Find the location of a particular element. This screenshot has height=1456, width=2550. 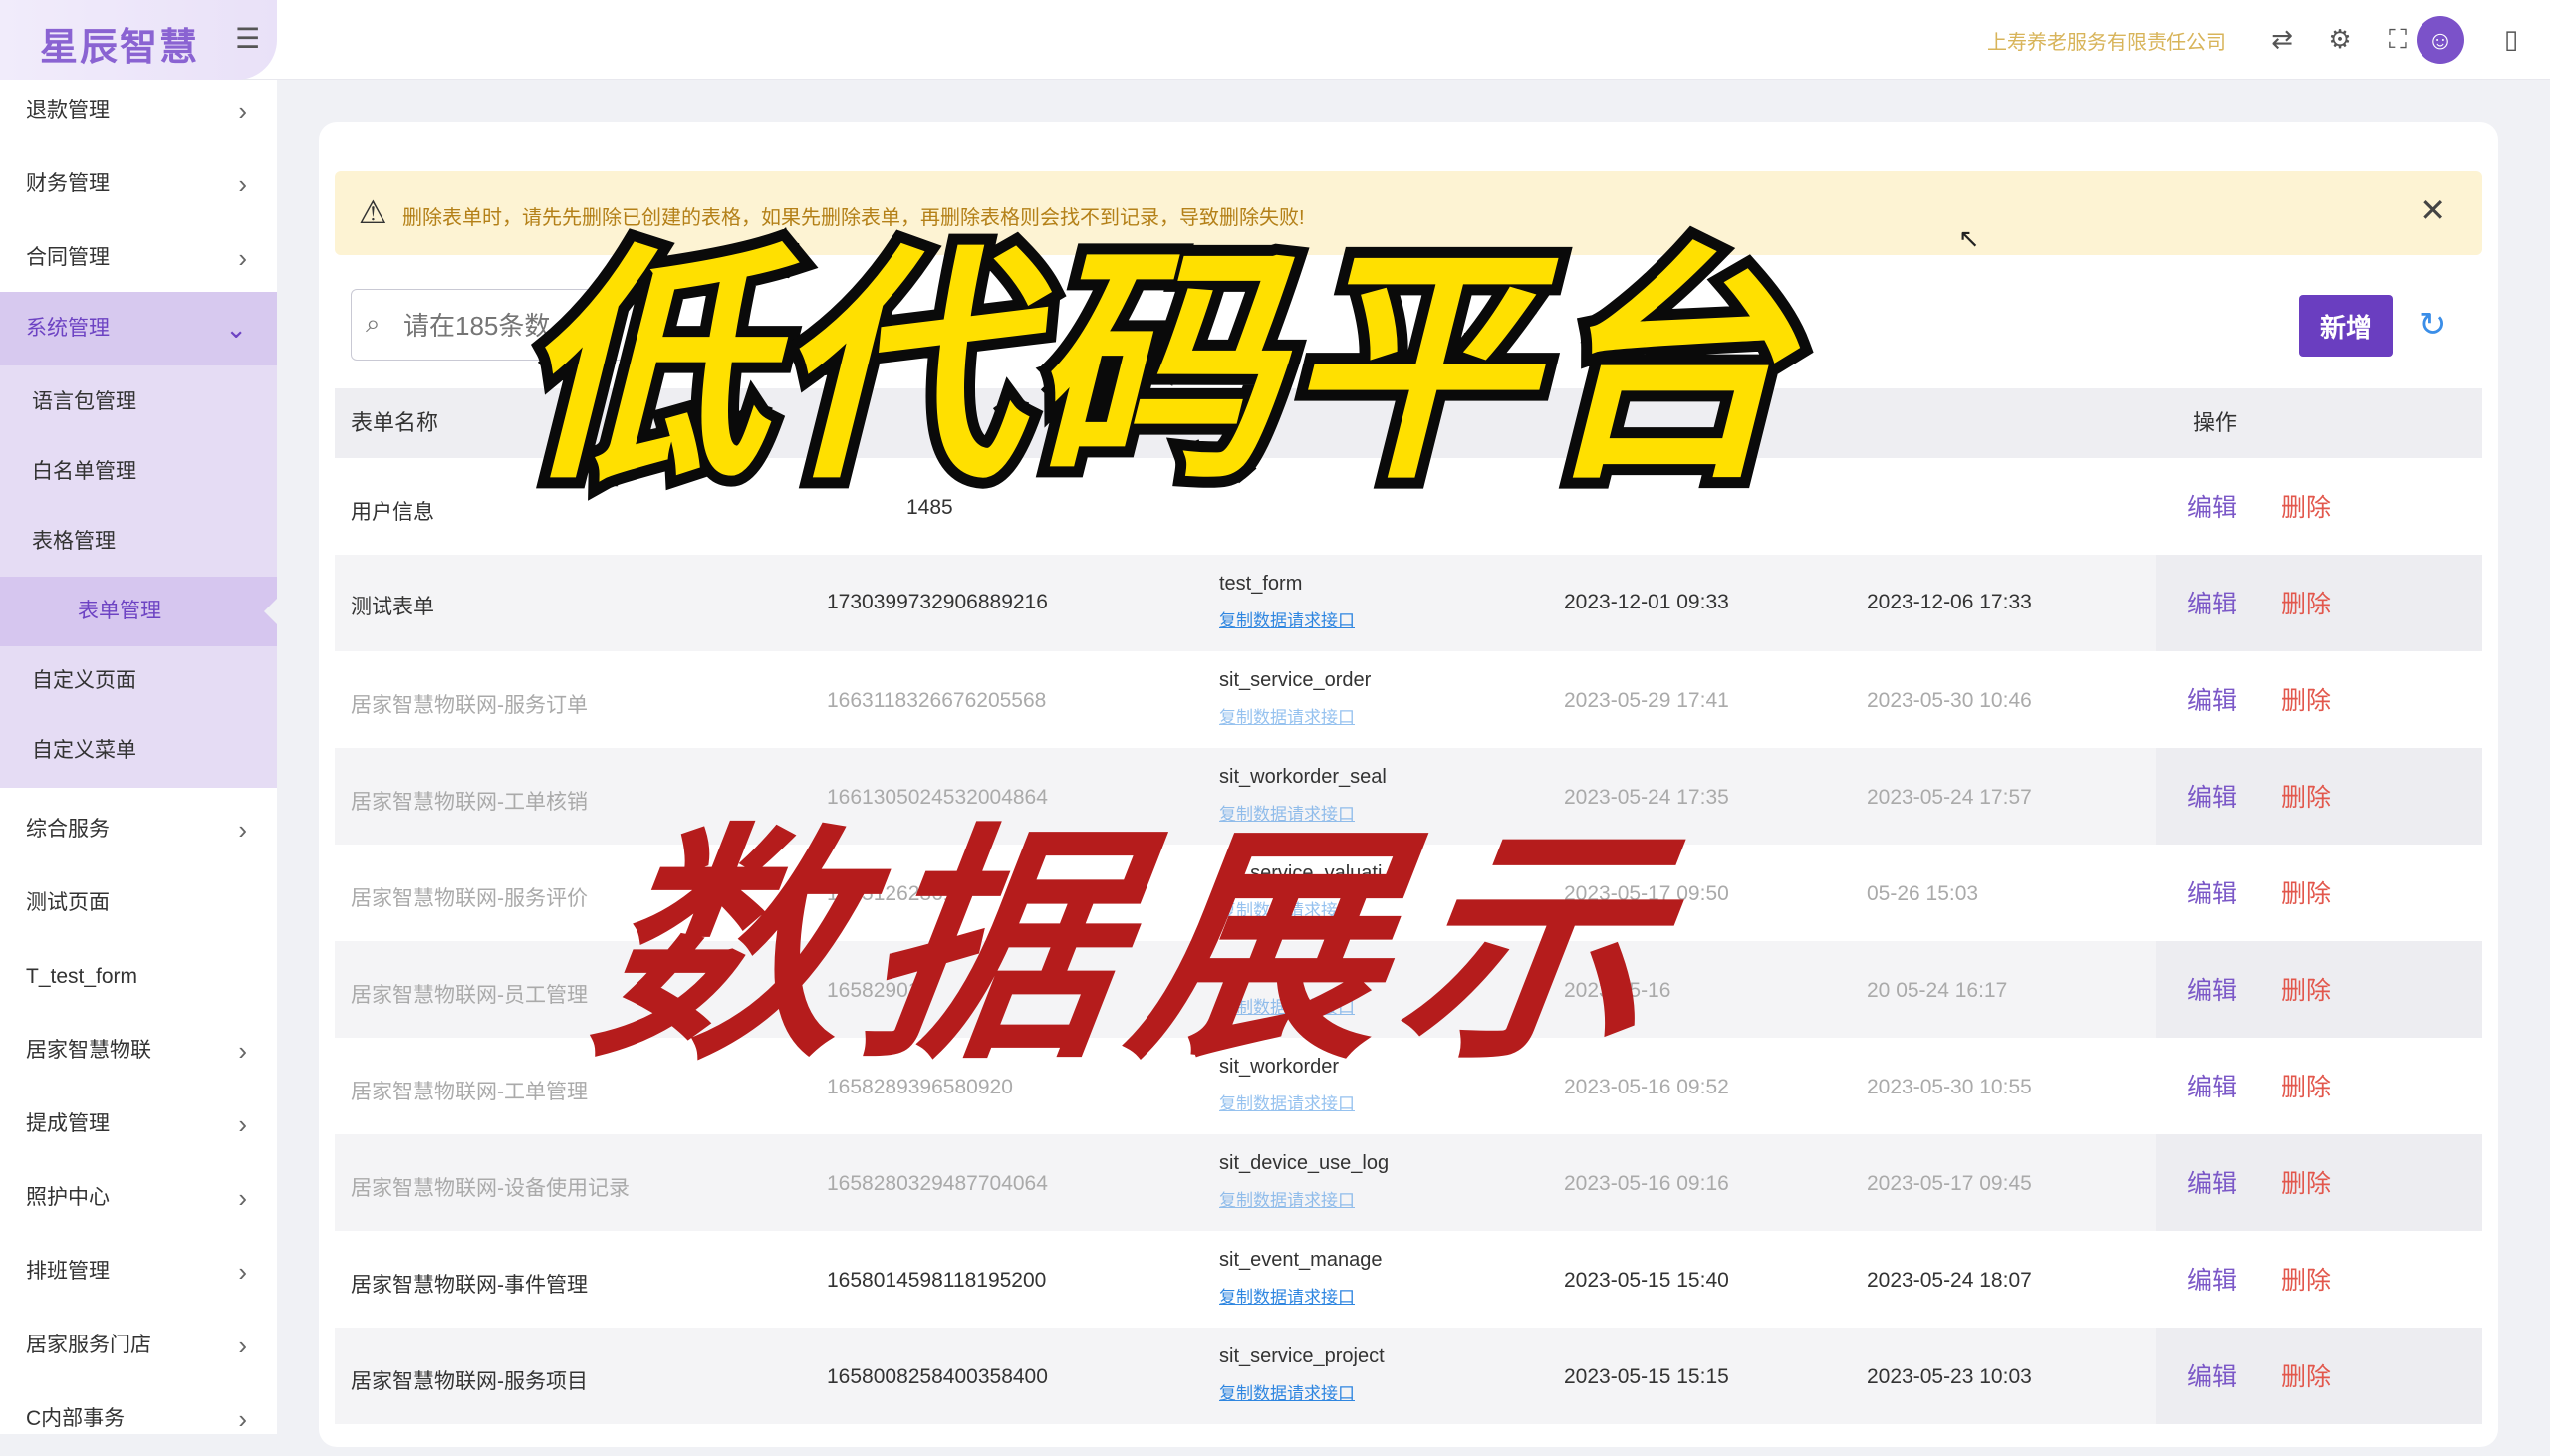

form-id: 1658014598118195200 is located at coordinates (937, 1280).